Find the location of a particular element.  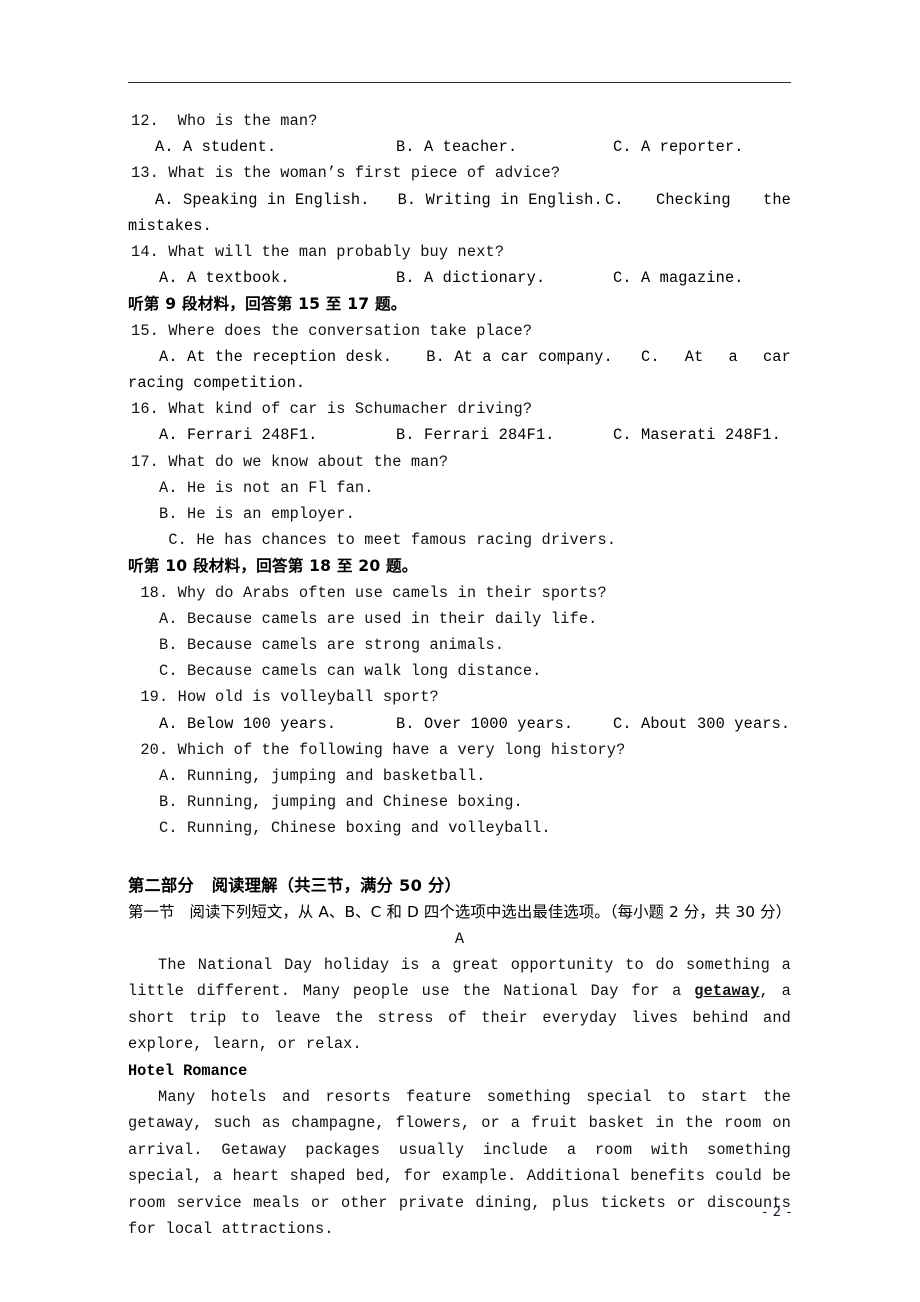

option-12-c: C. A reporter. is located at coordinates (678, 147).